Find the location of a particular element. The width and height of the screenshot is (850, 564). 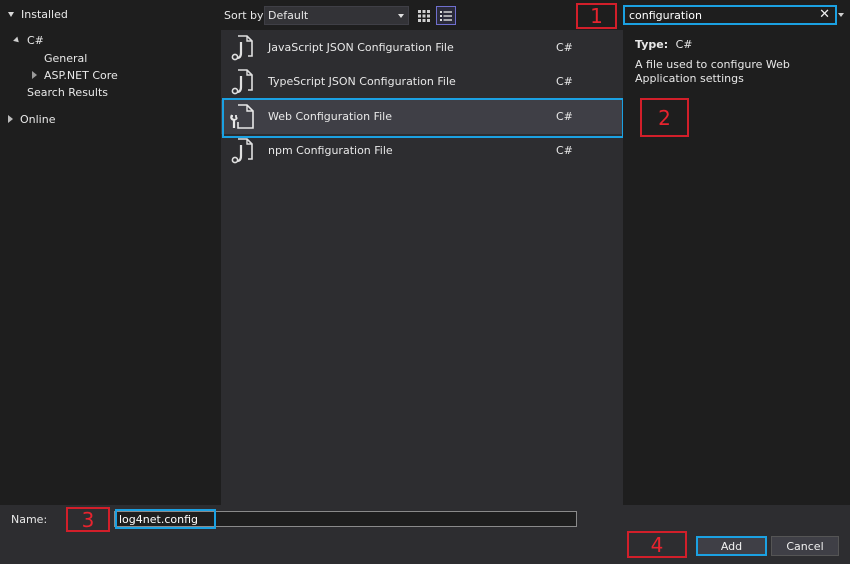

search-box: ✕ is located at coordinates (730, 15).